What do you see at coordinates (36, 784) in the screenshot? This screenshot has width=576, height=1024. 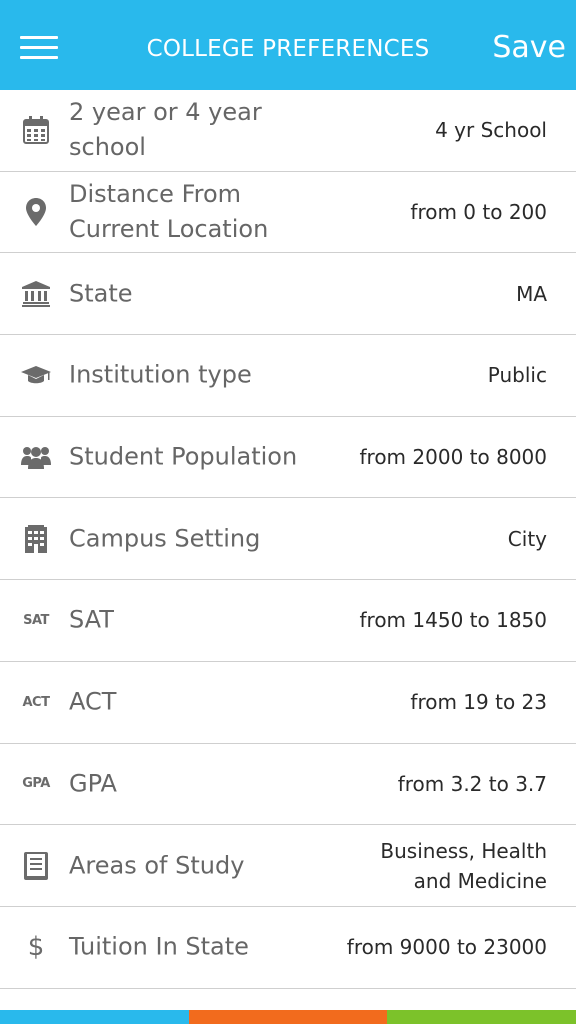 I see `gpa-icon: GPA` at bounding box center [36, 784].